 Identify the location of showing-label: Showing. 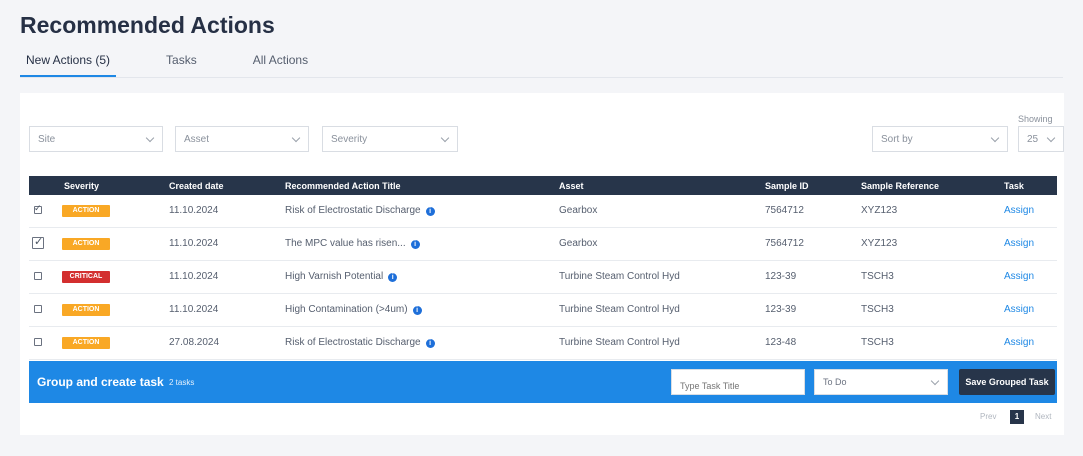
(1035, 119).